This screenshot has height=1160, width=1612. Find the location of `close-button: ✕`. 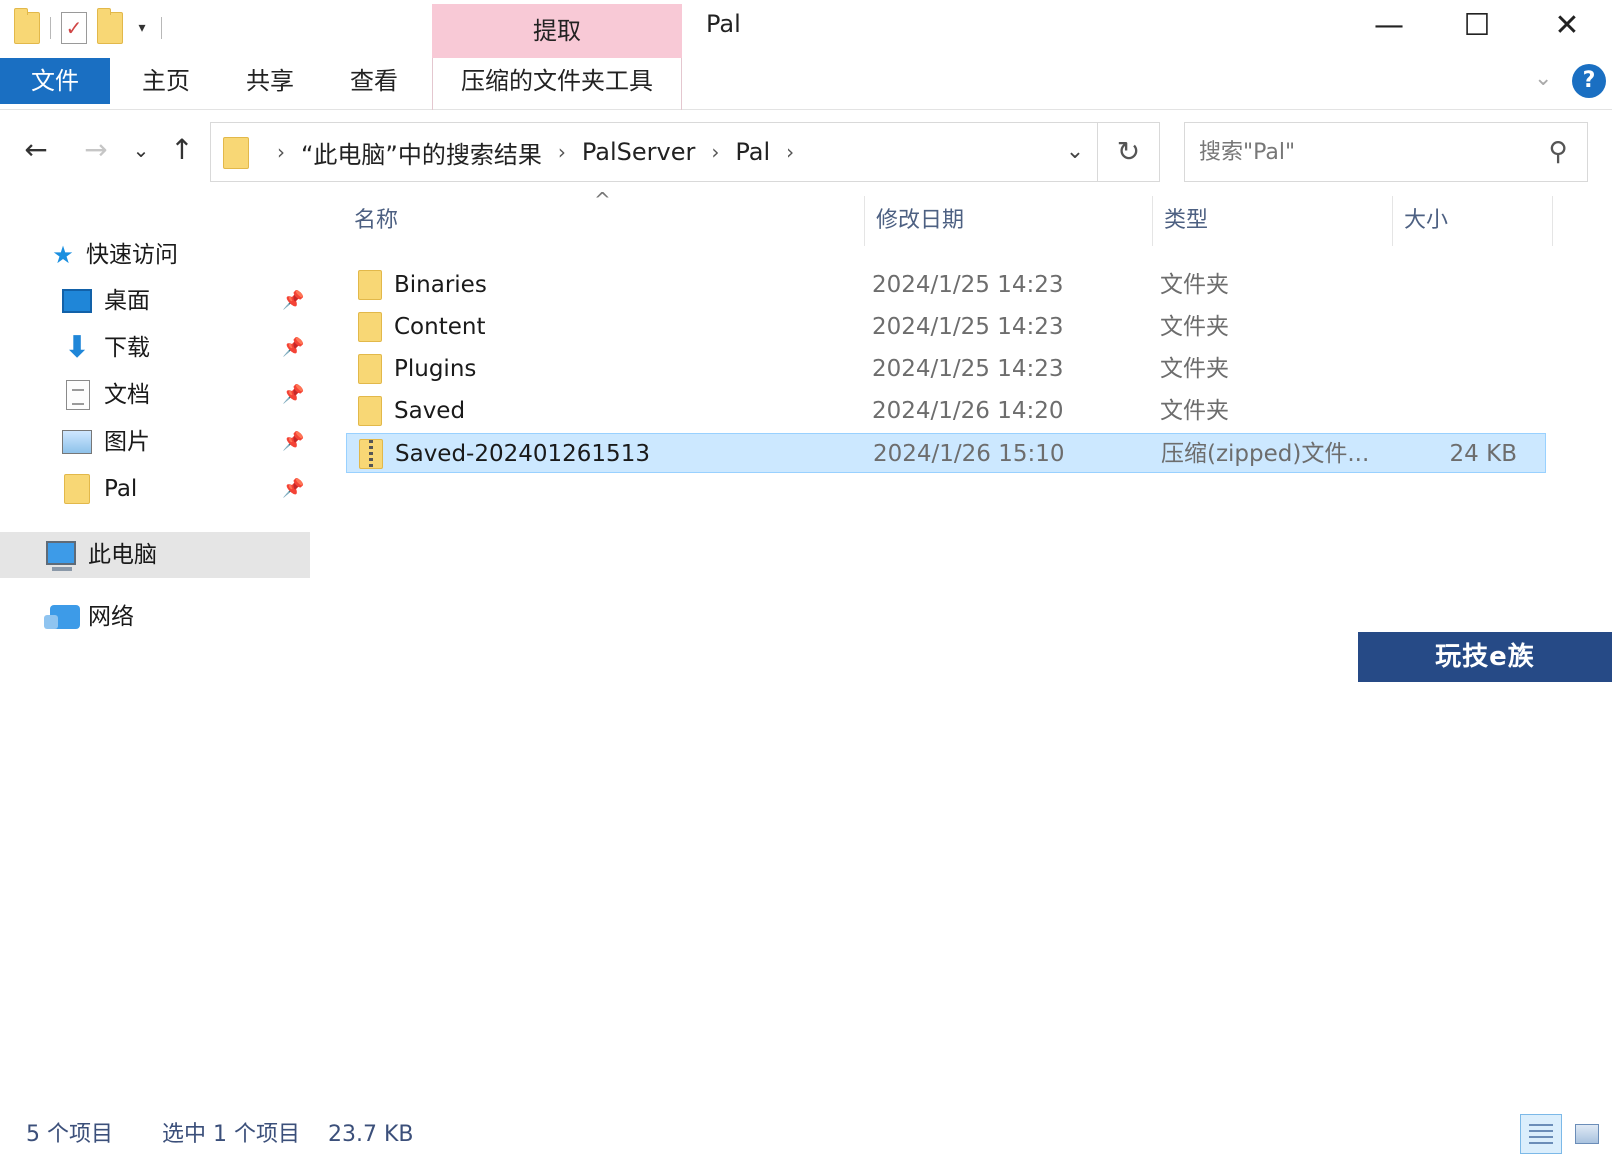

close-button: ✕ is located at coordinates (1567, 28).